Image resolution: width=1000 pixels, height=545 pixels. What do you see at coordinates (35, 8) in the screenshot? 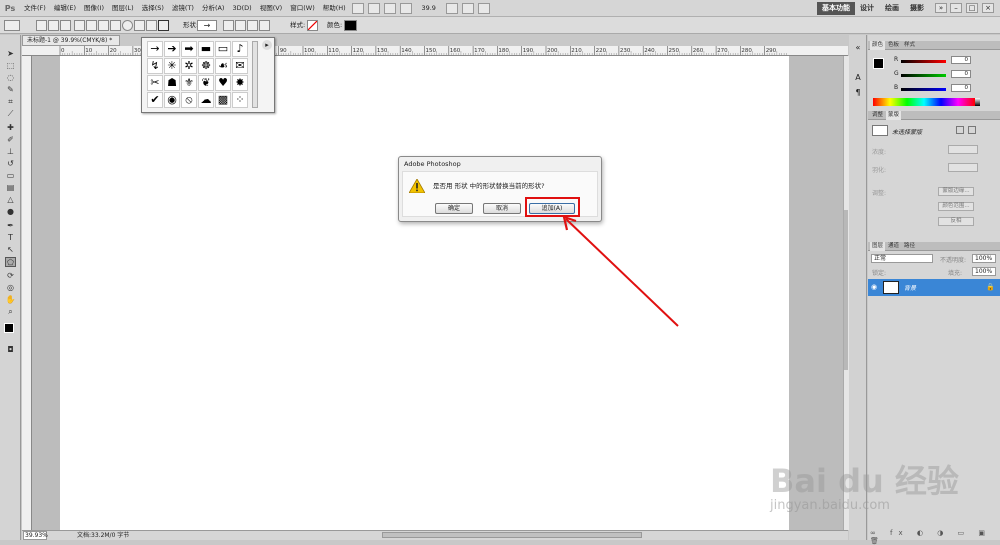
I see `menu-file: 文件(F)` at bounding box center [35, 8].